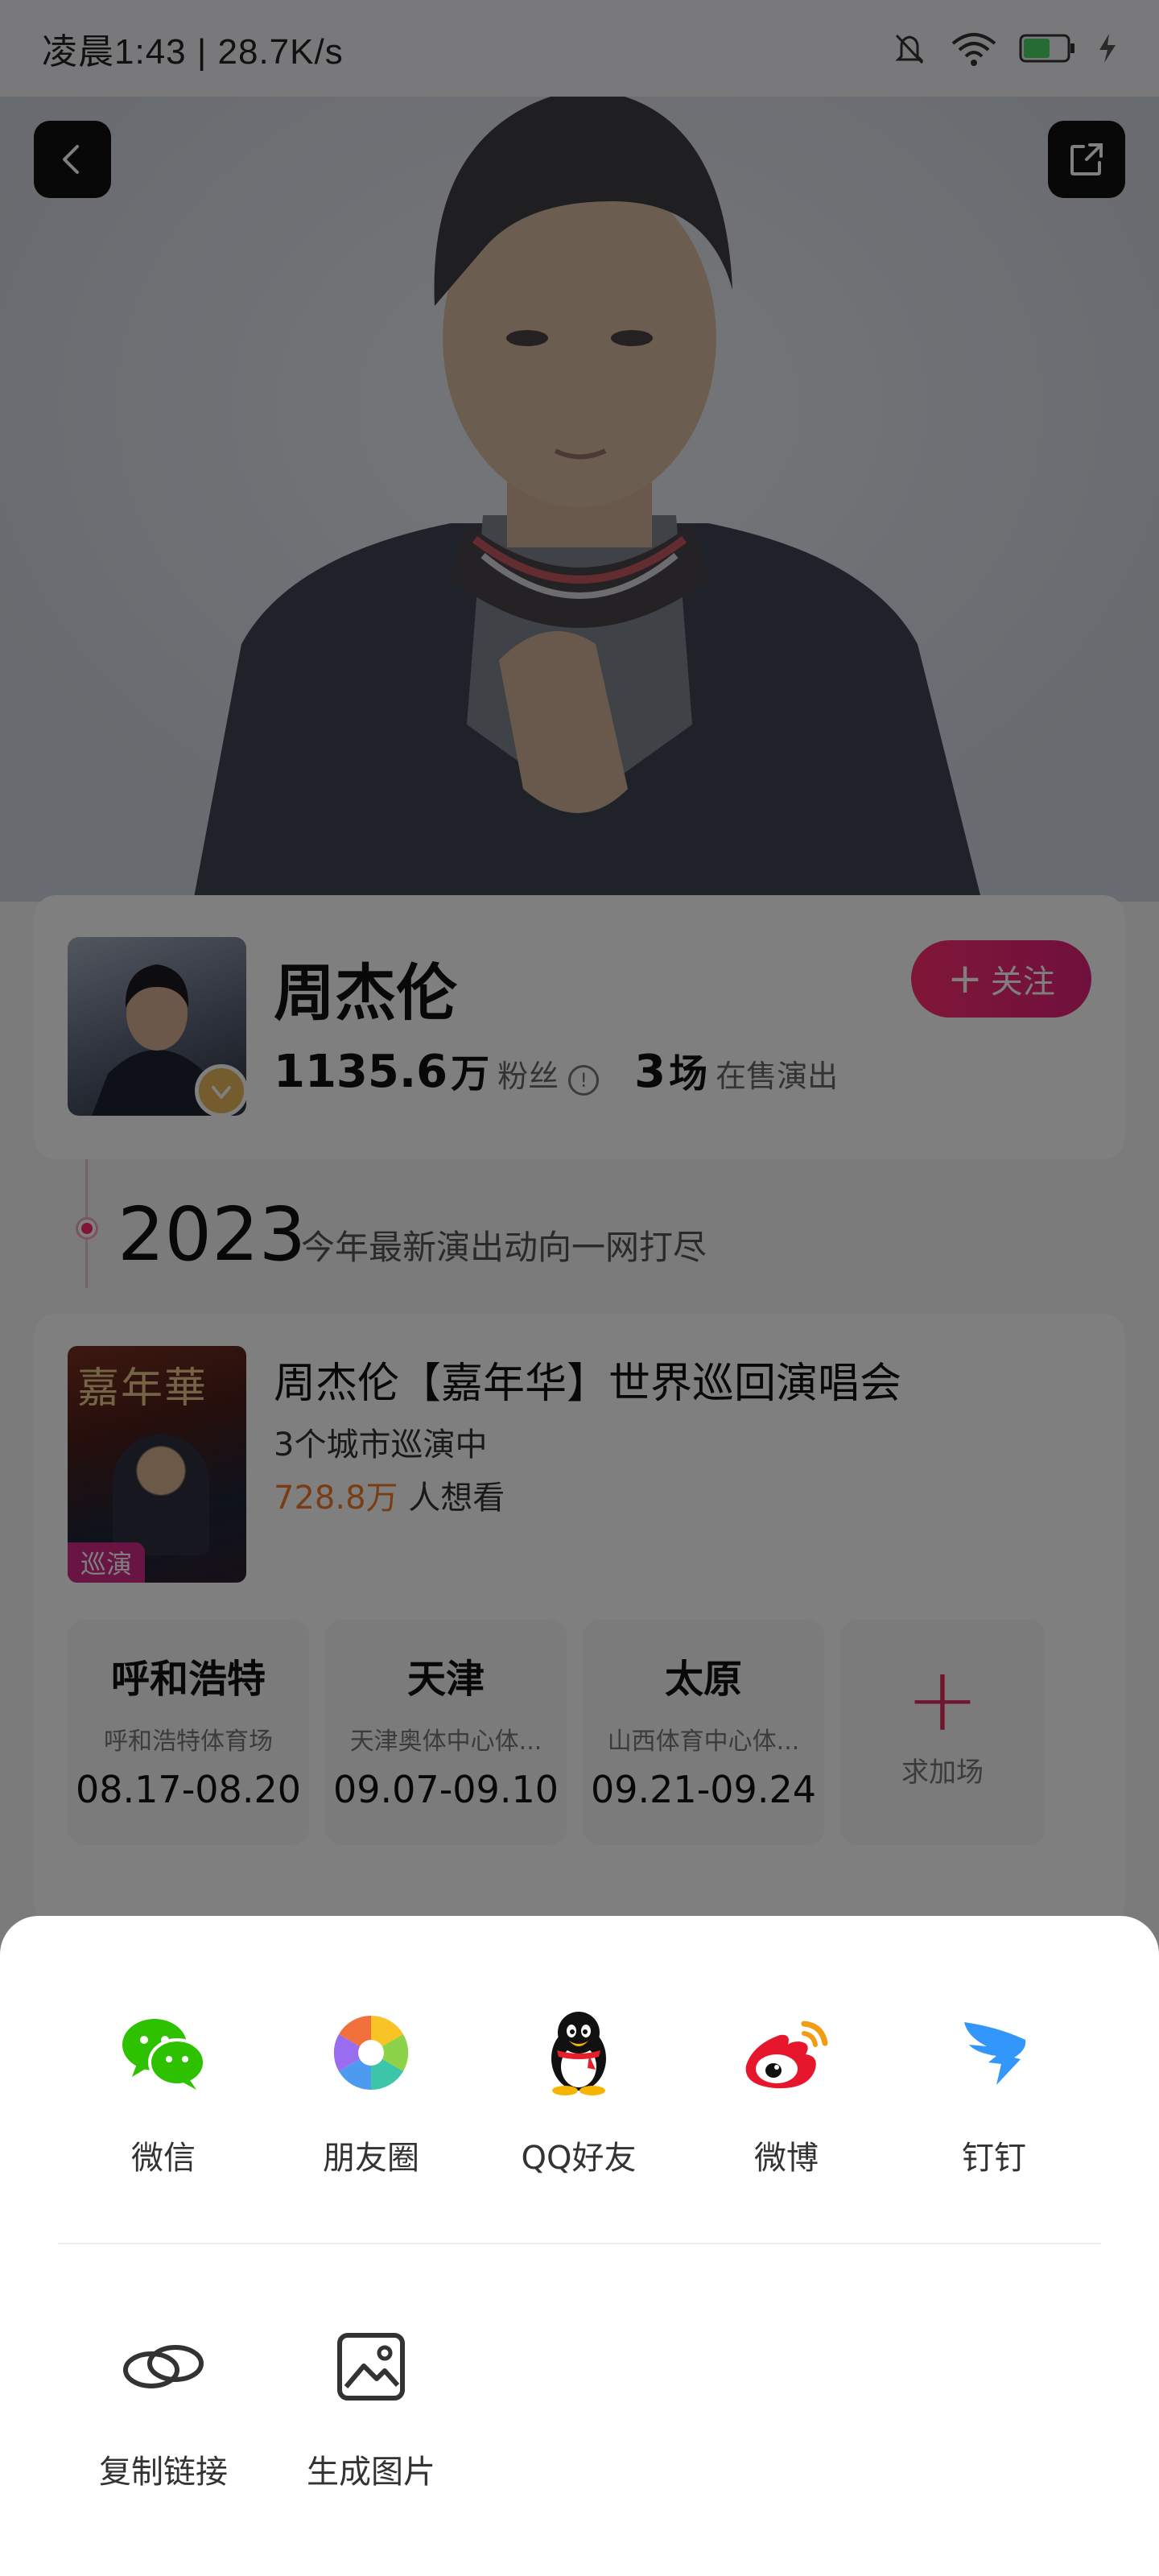  I want to click on share-moments: 朋友圈, so click(371, 2091).